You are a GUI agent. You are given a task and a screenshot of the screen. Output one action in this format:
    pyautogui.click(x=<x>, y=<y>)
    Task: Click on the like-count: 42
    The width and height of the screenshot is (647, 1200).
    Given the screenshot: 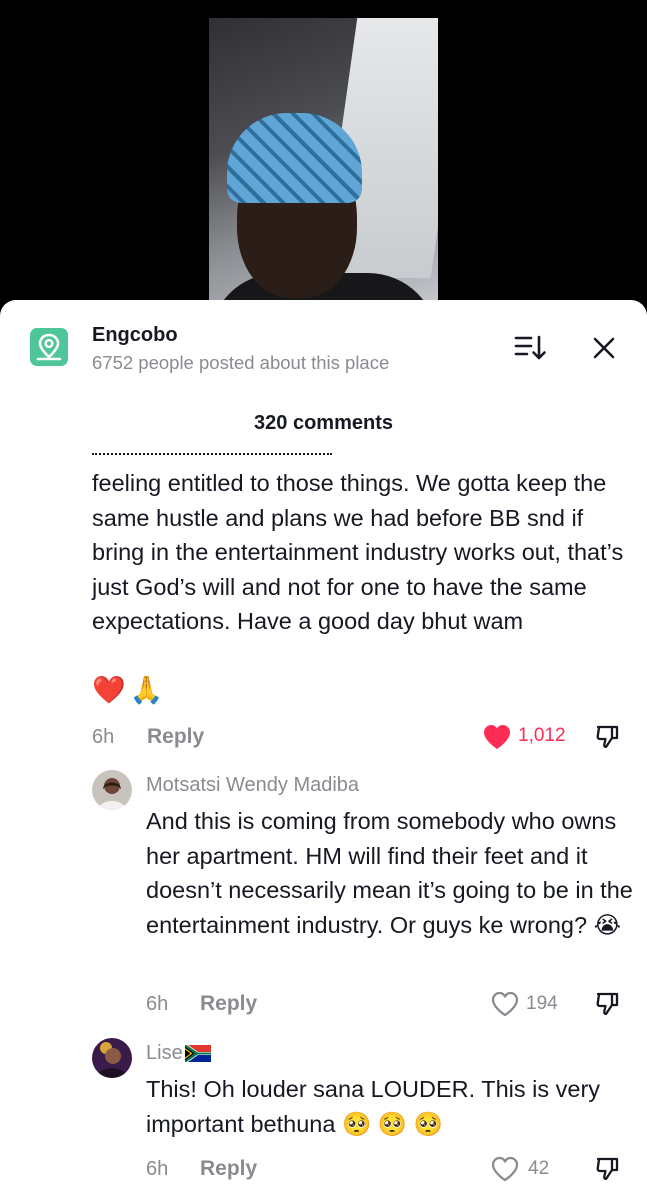 What is the action you would take?
    pyautogui.click(x=539, y=1168)
    